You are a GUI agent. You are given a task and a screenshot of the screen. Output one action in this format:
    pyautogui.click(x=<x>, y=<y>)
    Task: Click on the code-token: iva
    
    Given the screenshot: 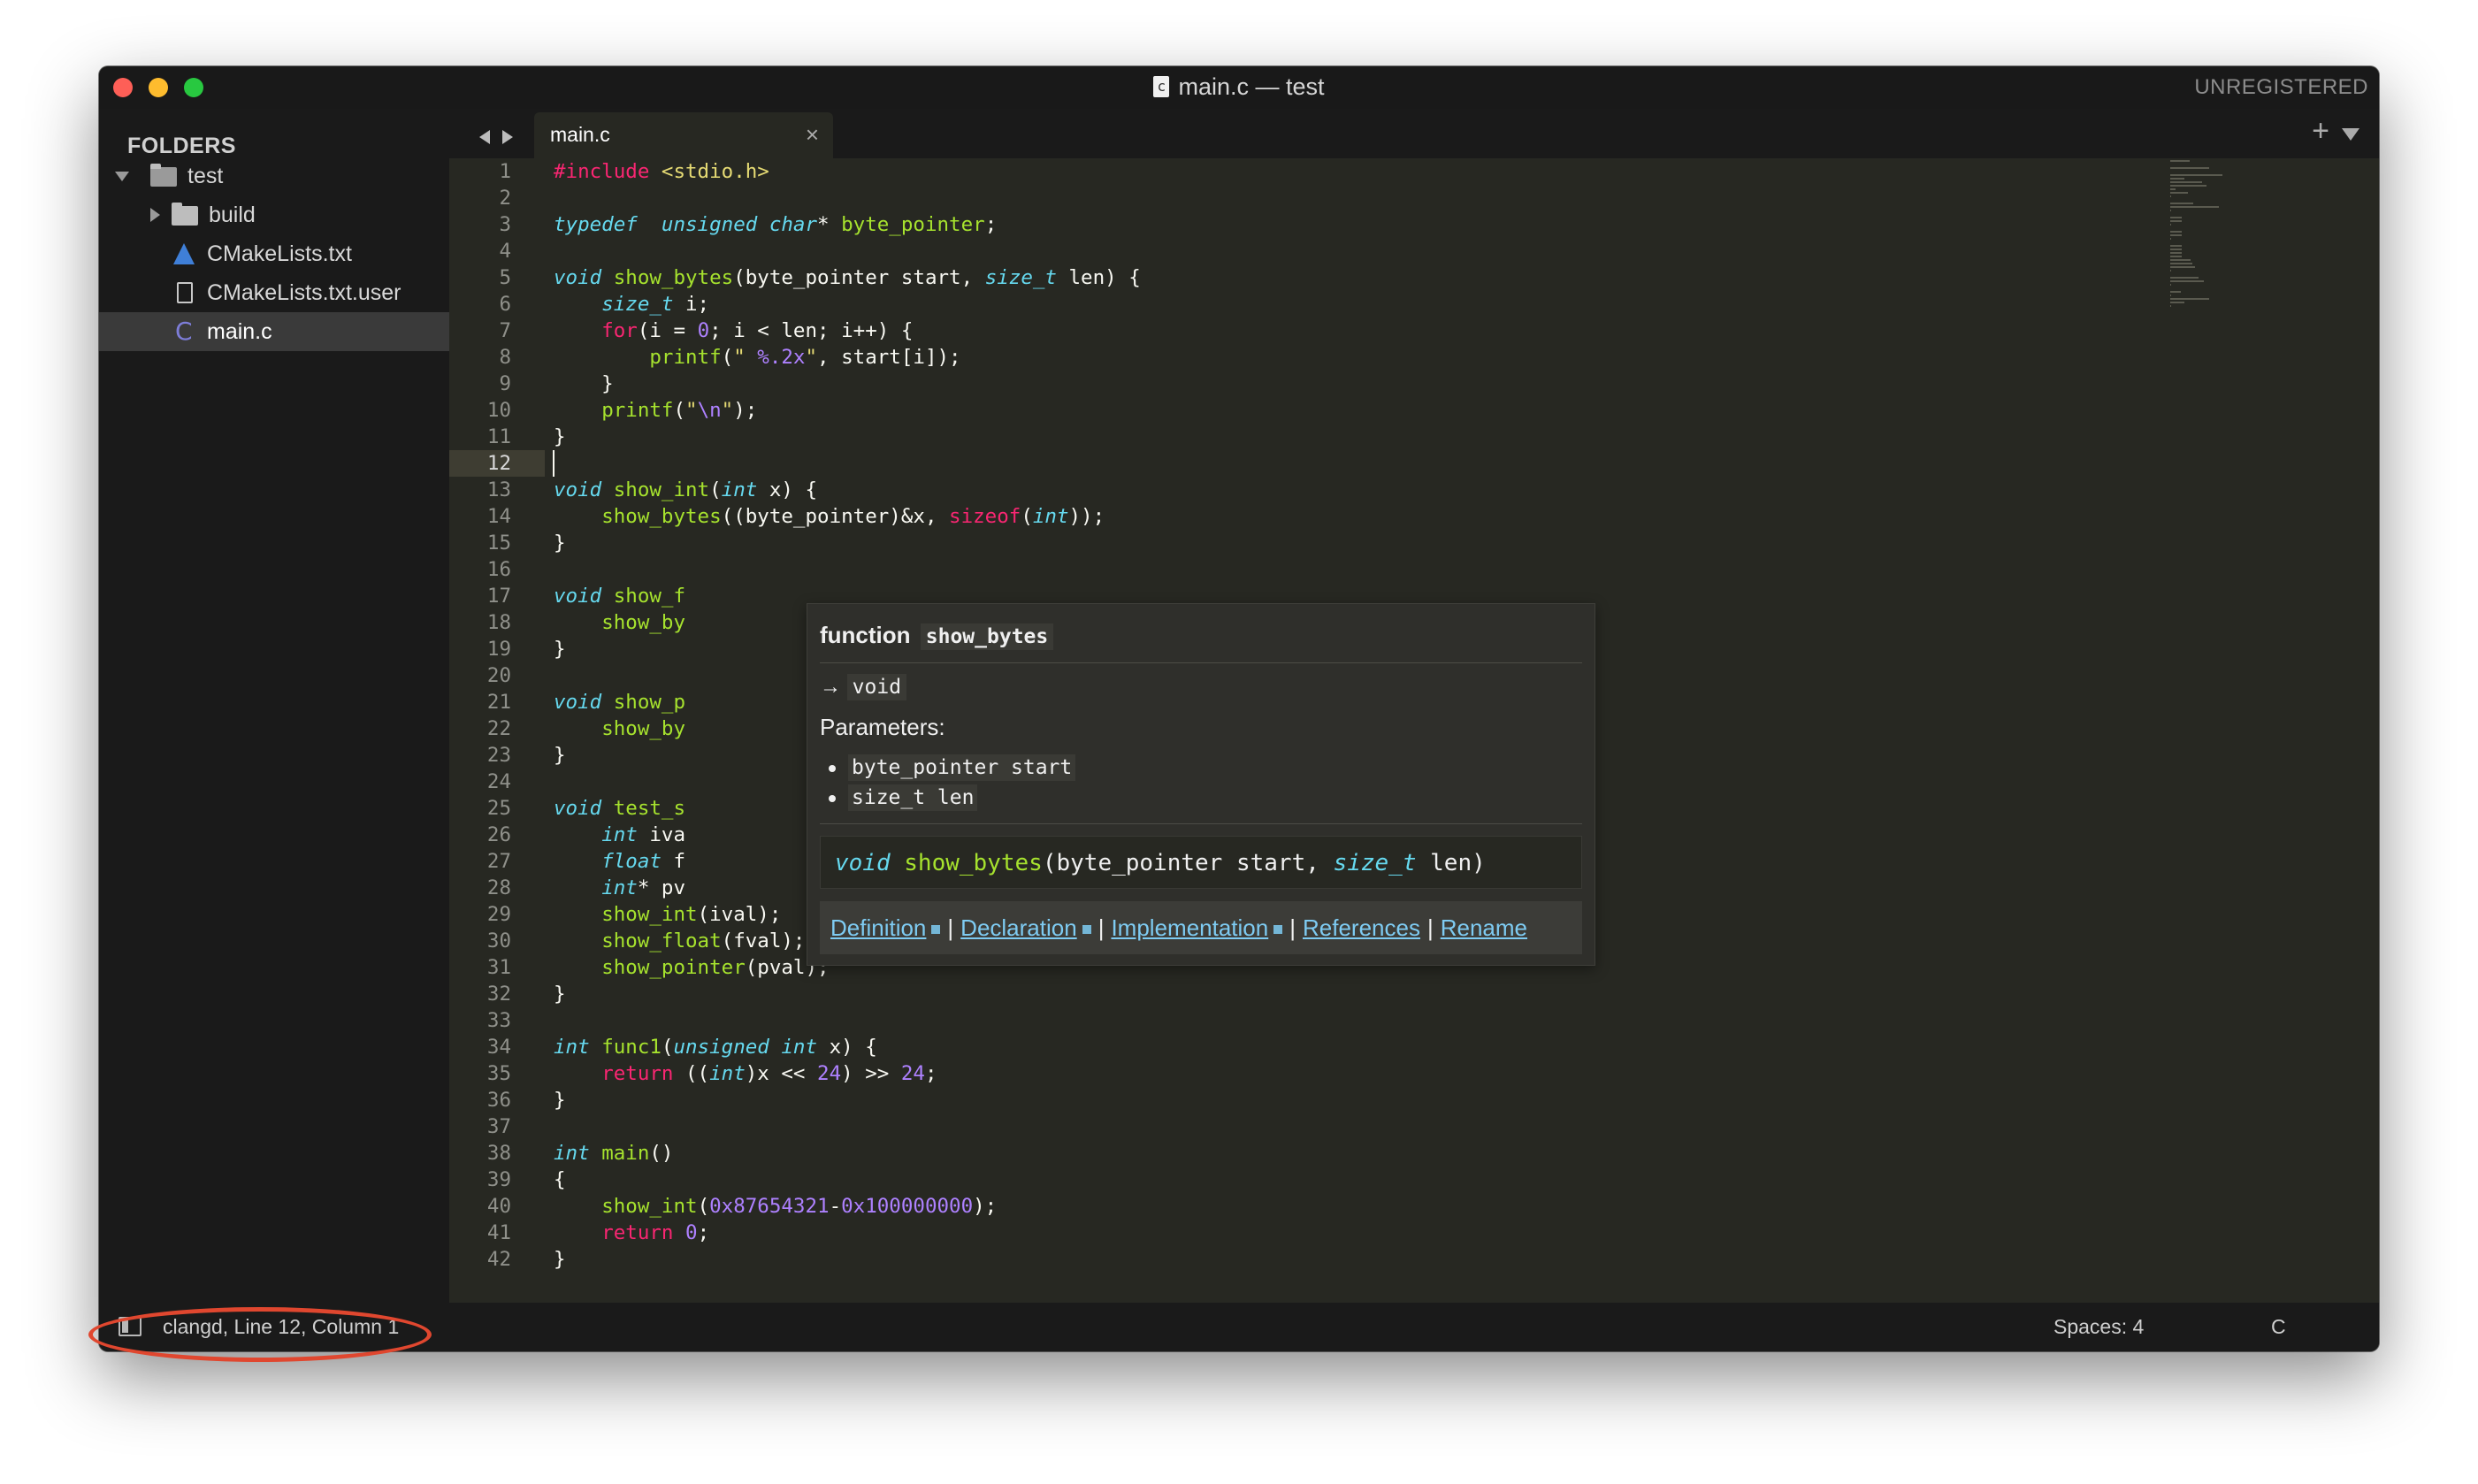 What is the action you would take?
    pyautogui.click(x=661, y=834)
    